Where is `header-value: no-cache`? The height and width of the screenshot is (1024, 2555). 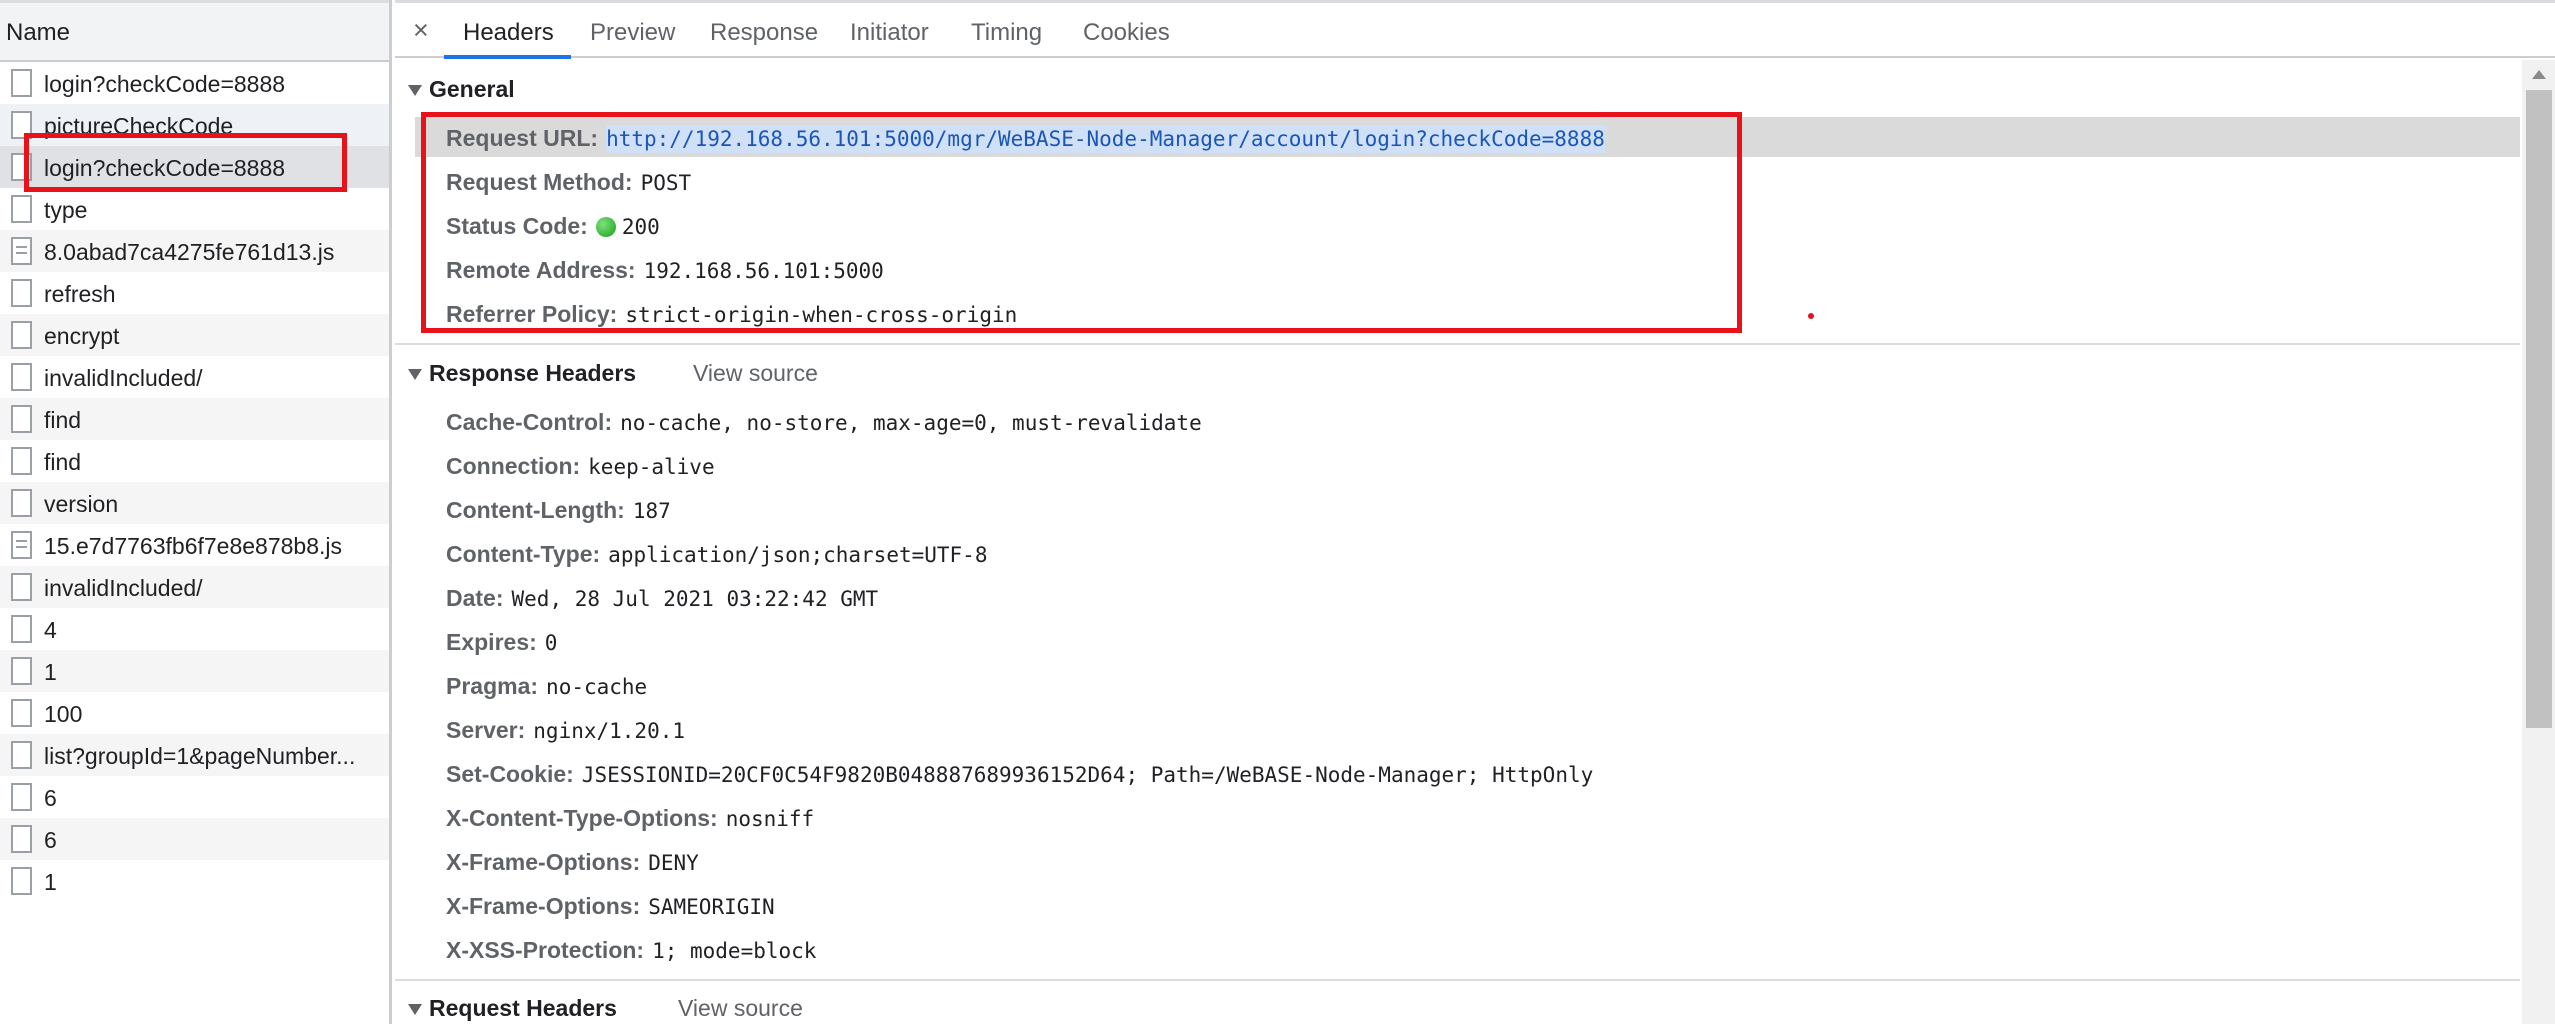
header-value: no-cache is located at coordinates (597, 687).